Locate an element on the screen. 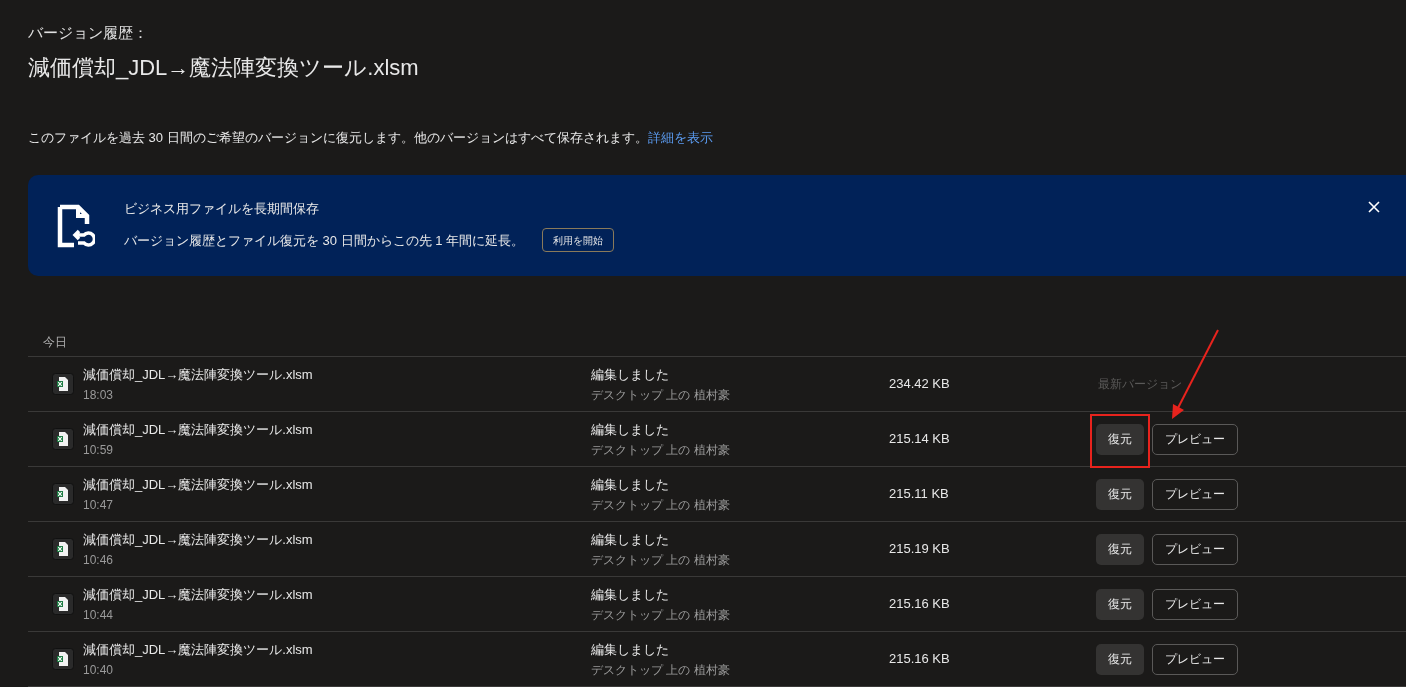  history-label: バージョン履歴： is located at coordinates (88, 33).